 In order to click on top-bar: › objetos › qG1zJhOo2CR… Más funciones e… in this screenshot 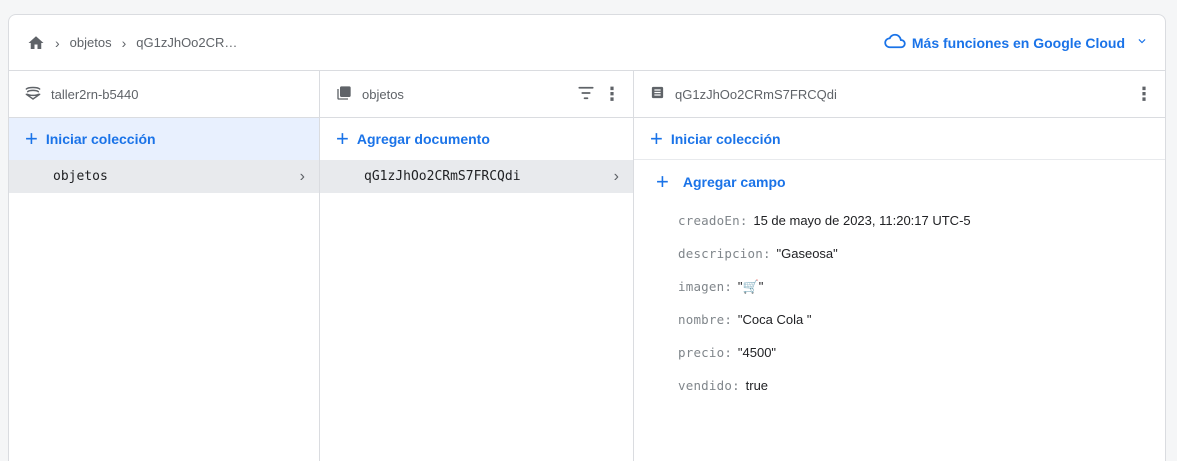, I will do `click(587, 43)`.